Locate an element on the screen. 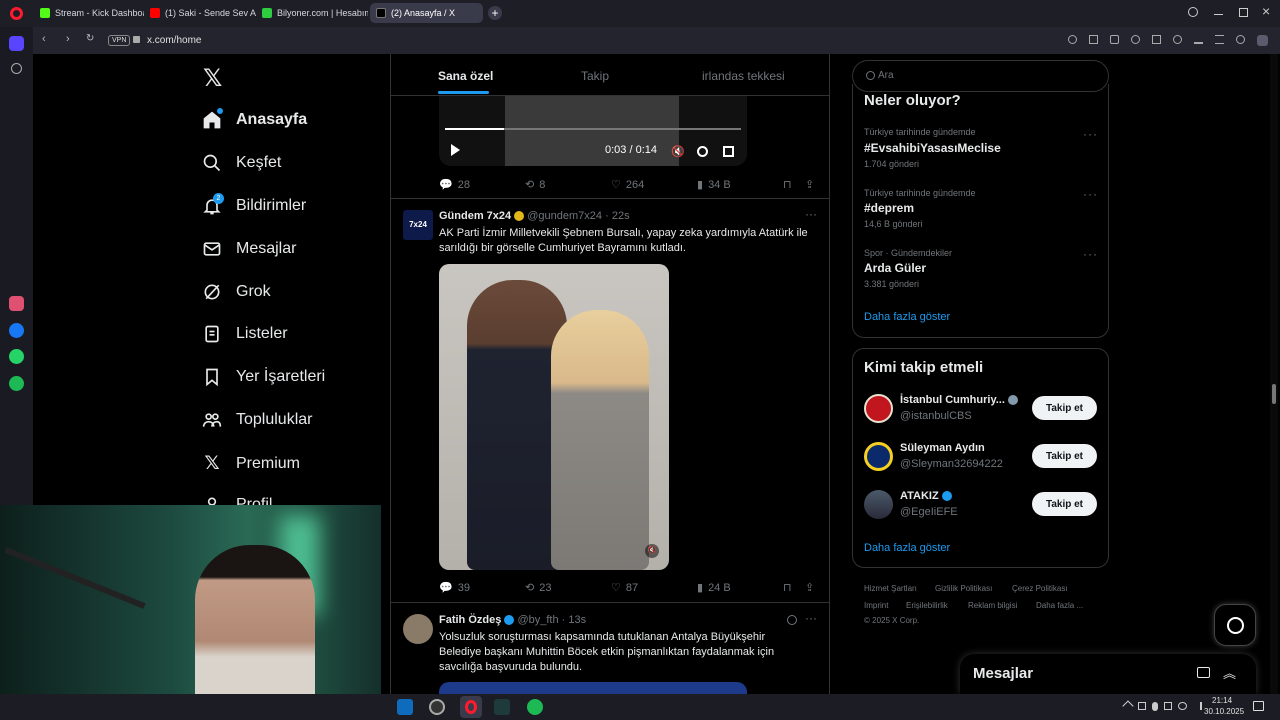  post1-avatar: 7x24 is located at coordinates (418, 225).